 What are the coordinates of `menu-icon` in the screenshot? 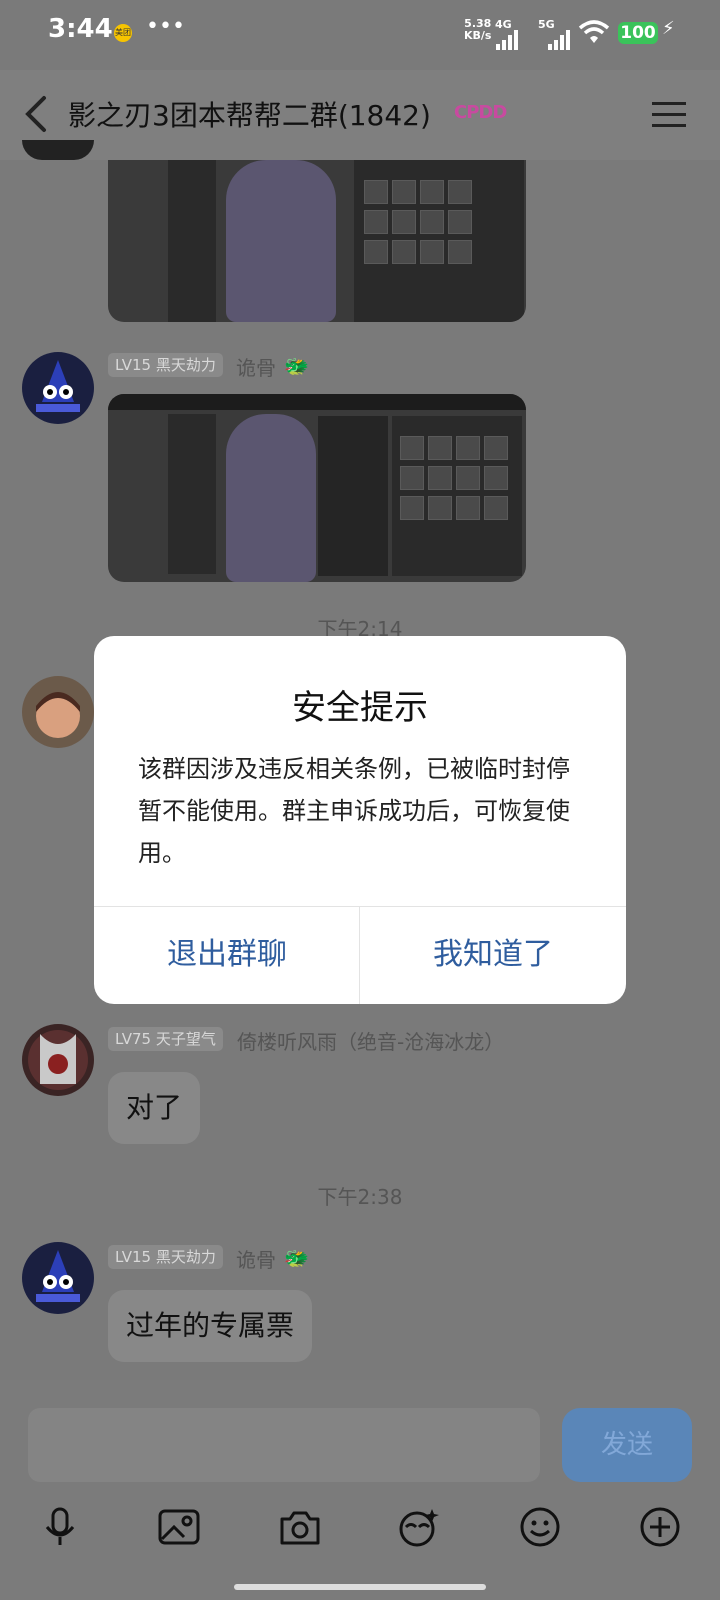 It's located at (669, 115).